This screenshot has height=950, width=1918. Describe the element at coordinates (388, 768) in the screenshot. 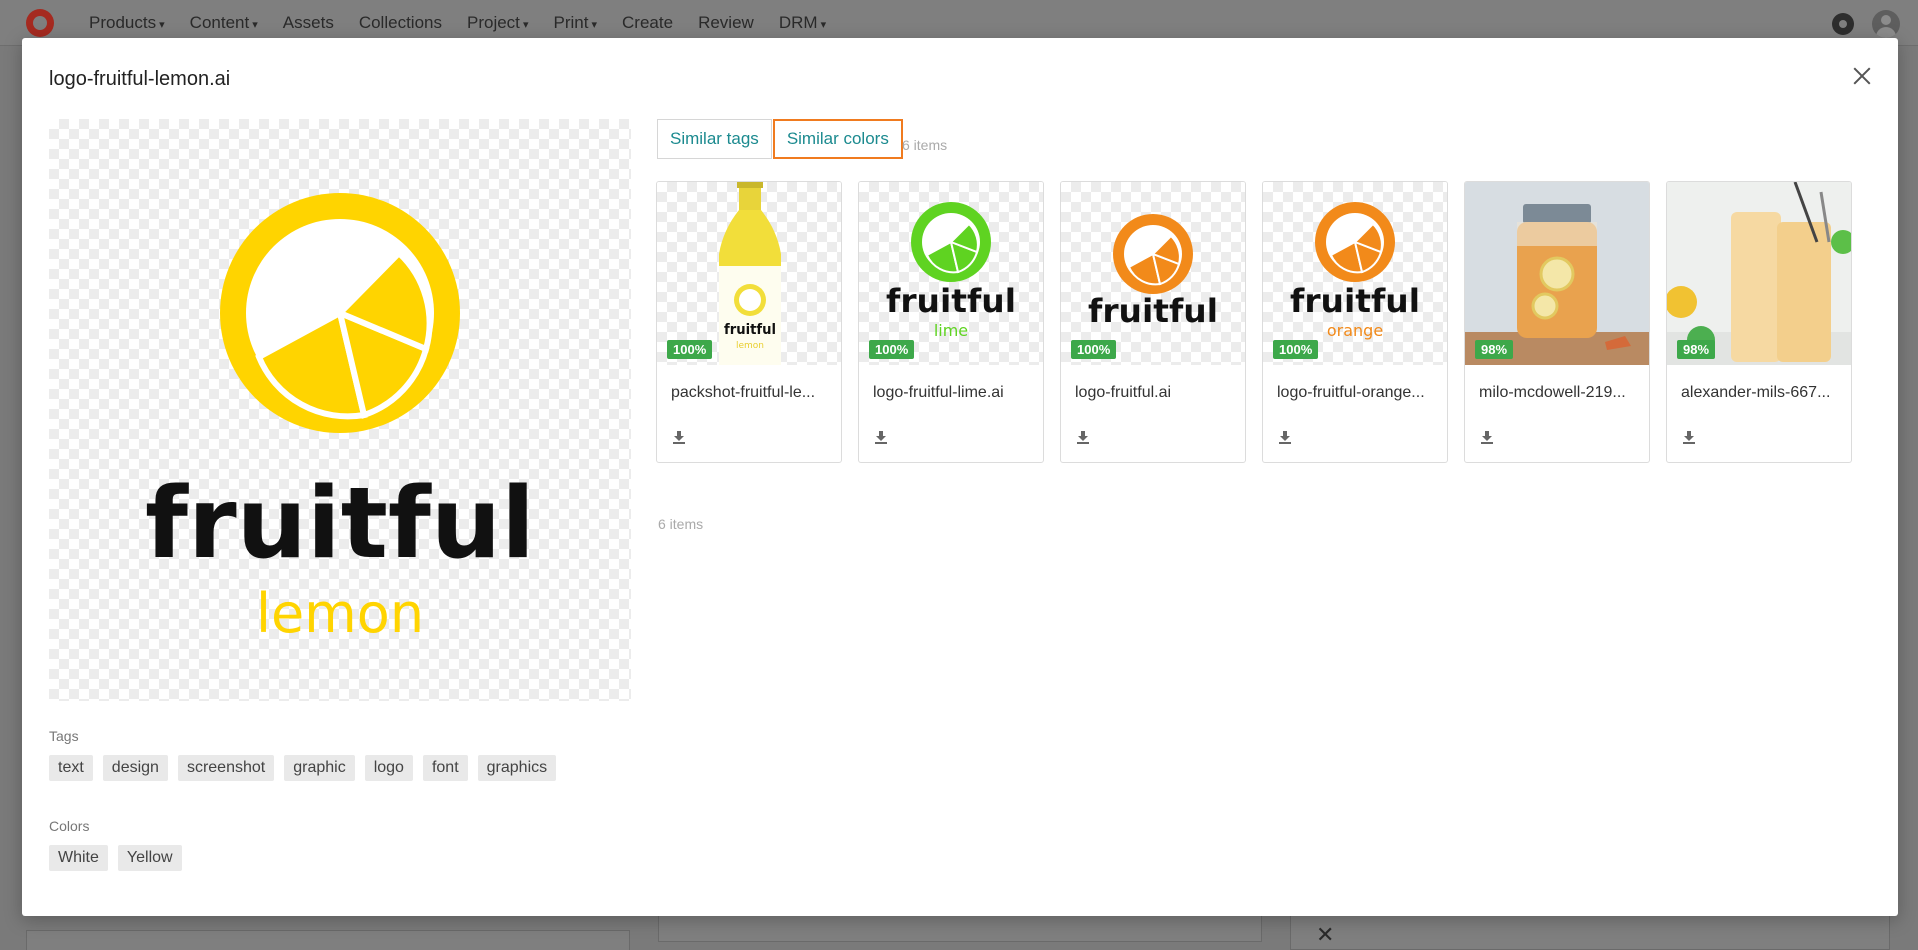

I see `tag-chip: logo` at that location.